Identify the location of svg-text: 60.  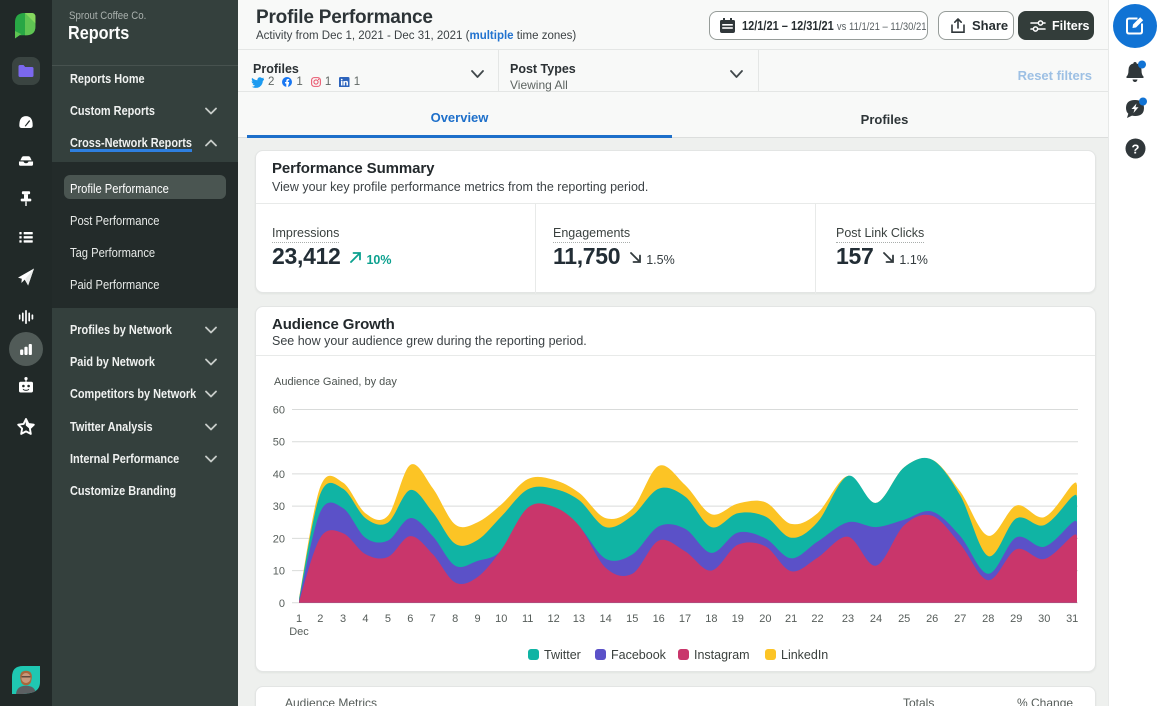
(279, 411).